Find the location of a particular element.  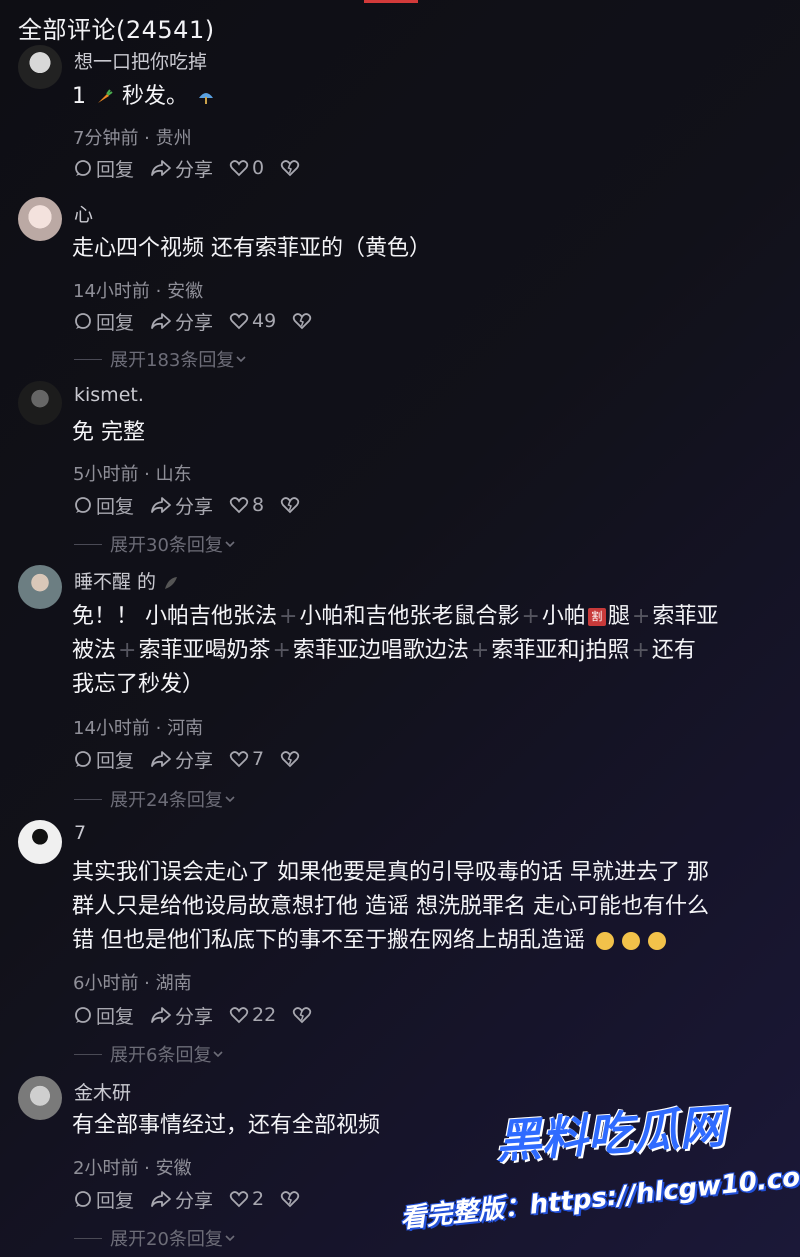

comment-text-line: 我忘了秒发） is located at coordinates (432, 685).